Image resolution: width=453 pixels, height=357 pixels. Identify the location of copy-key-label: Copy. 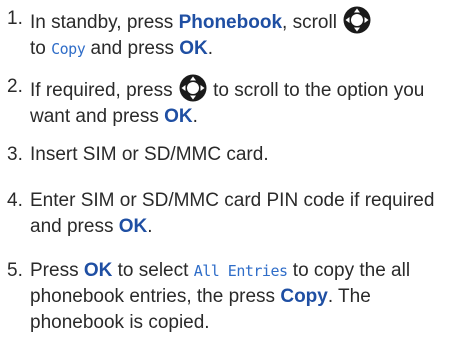
(304, 296).